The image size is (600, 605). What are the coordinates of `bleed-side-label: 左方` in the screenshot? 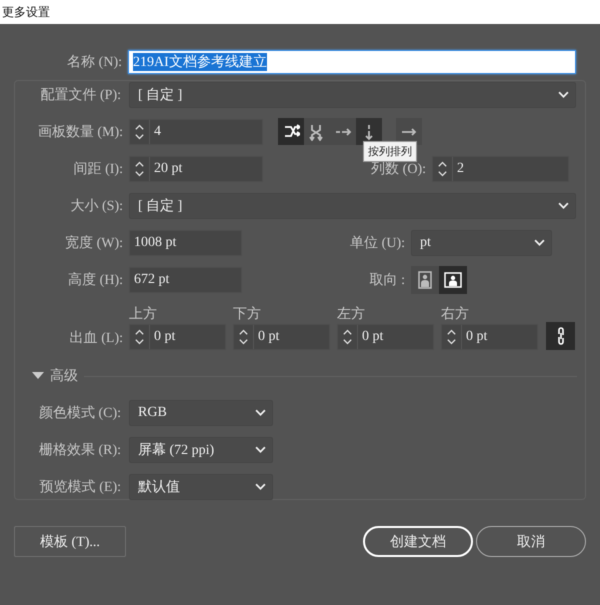 It's located at (351, 315).